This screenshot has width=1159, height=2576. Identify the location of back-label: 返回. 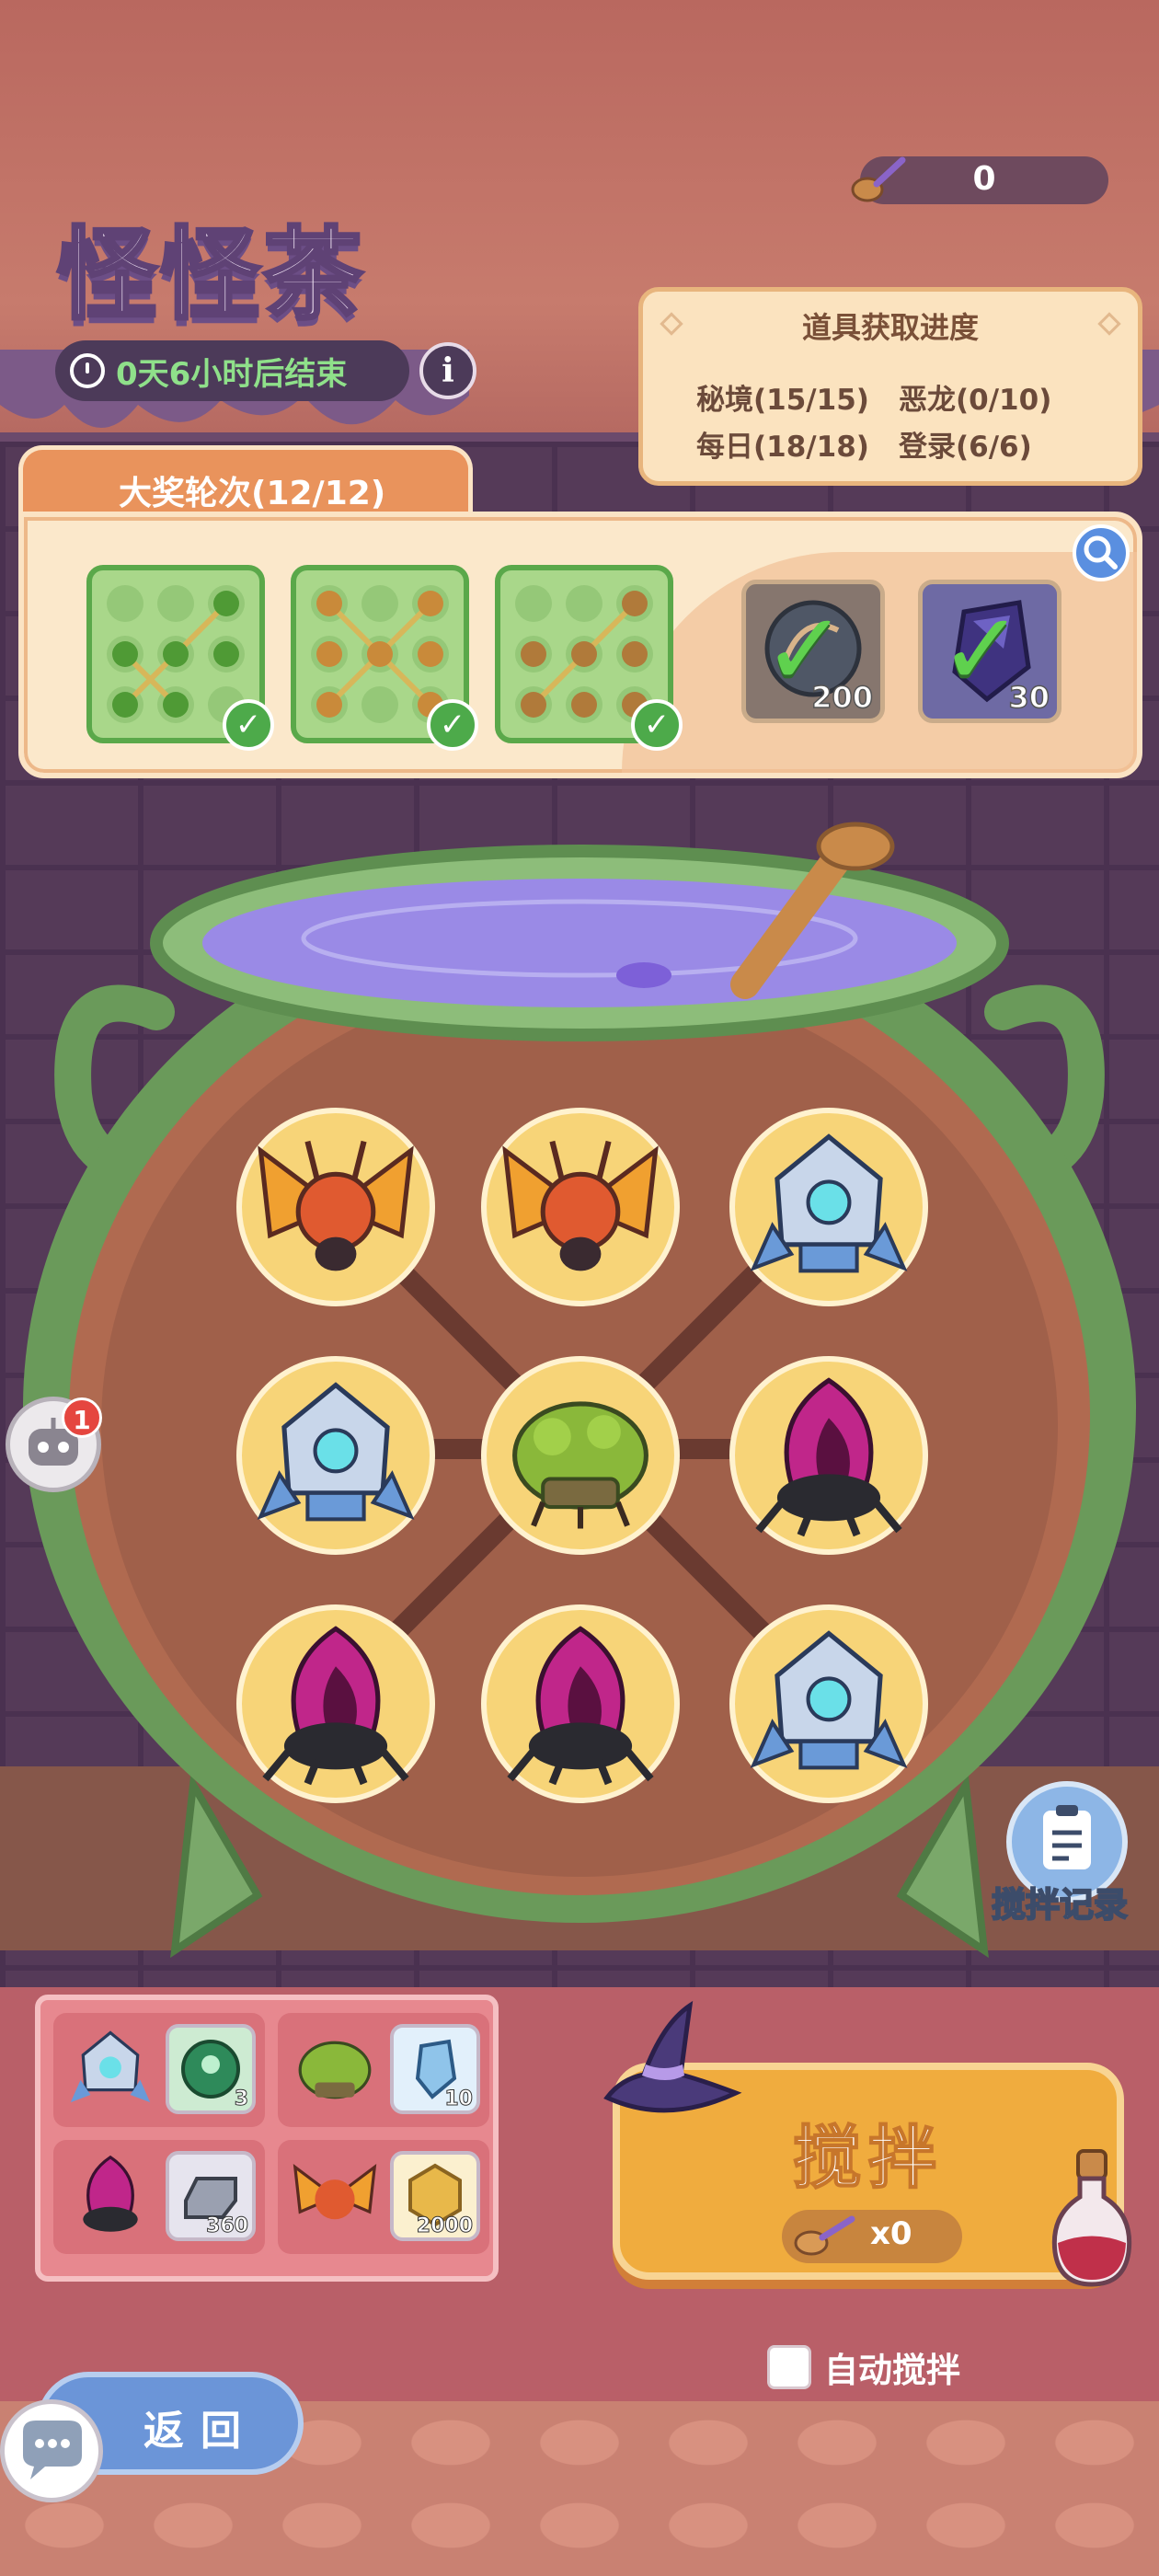
(200, 2431).